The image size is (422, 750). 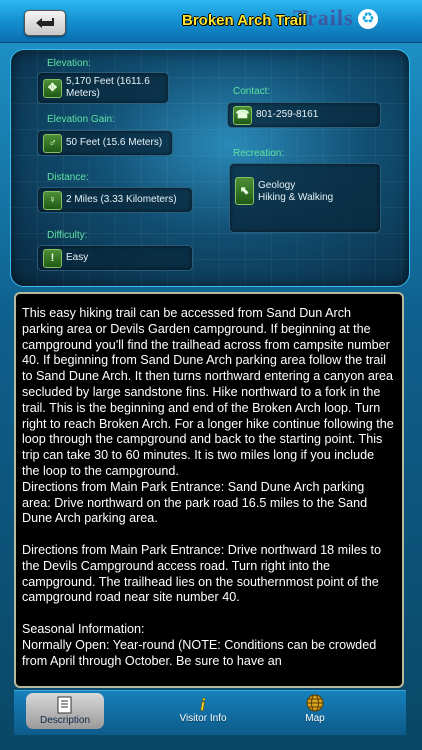 What do you see at coordinates (114, 142) in the screenshot?
I see `elevation-gain-value: 50 Feet (15.6 Meters)` at bounding box center [114, 142].